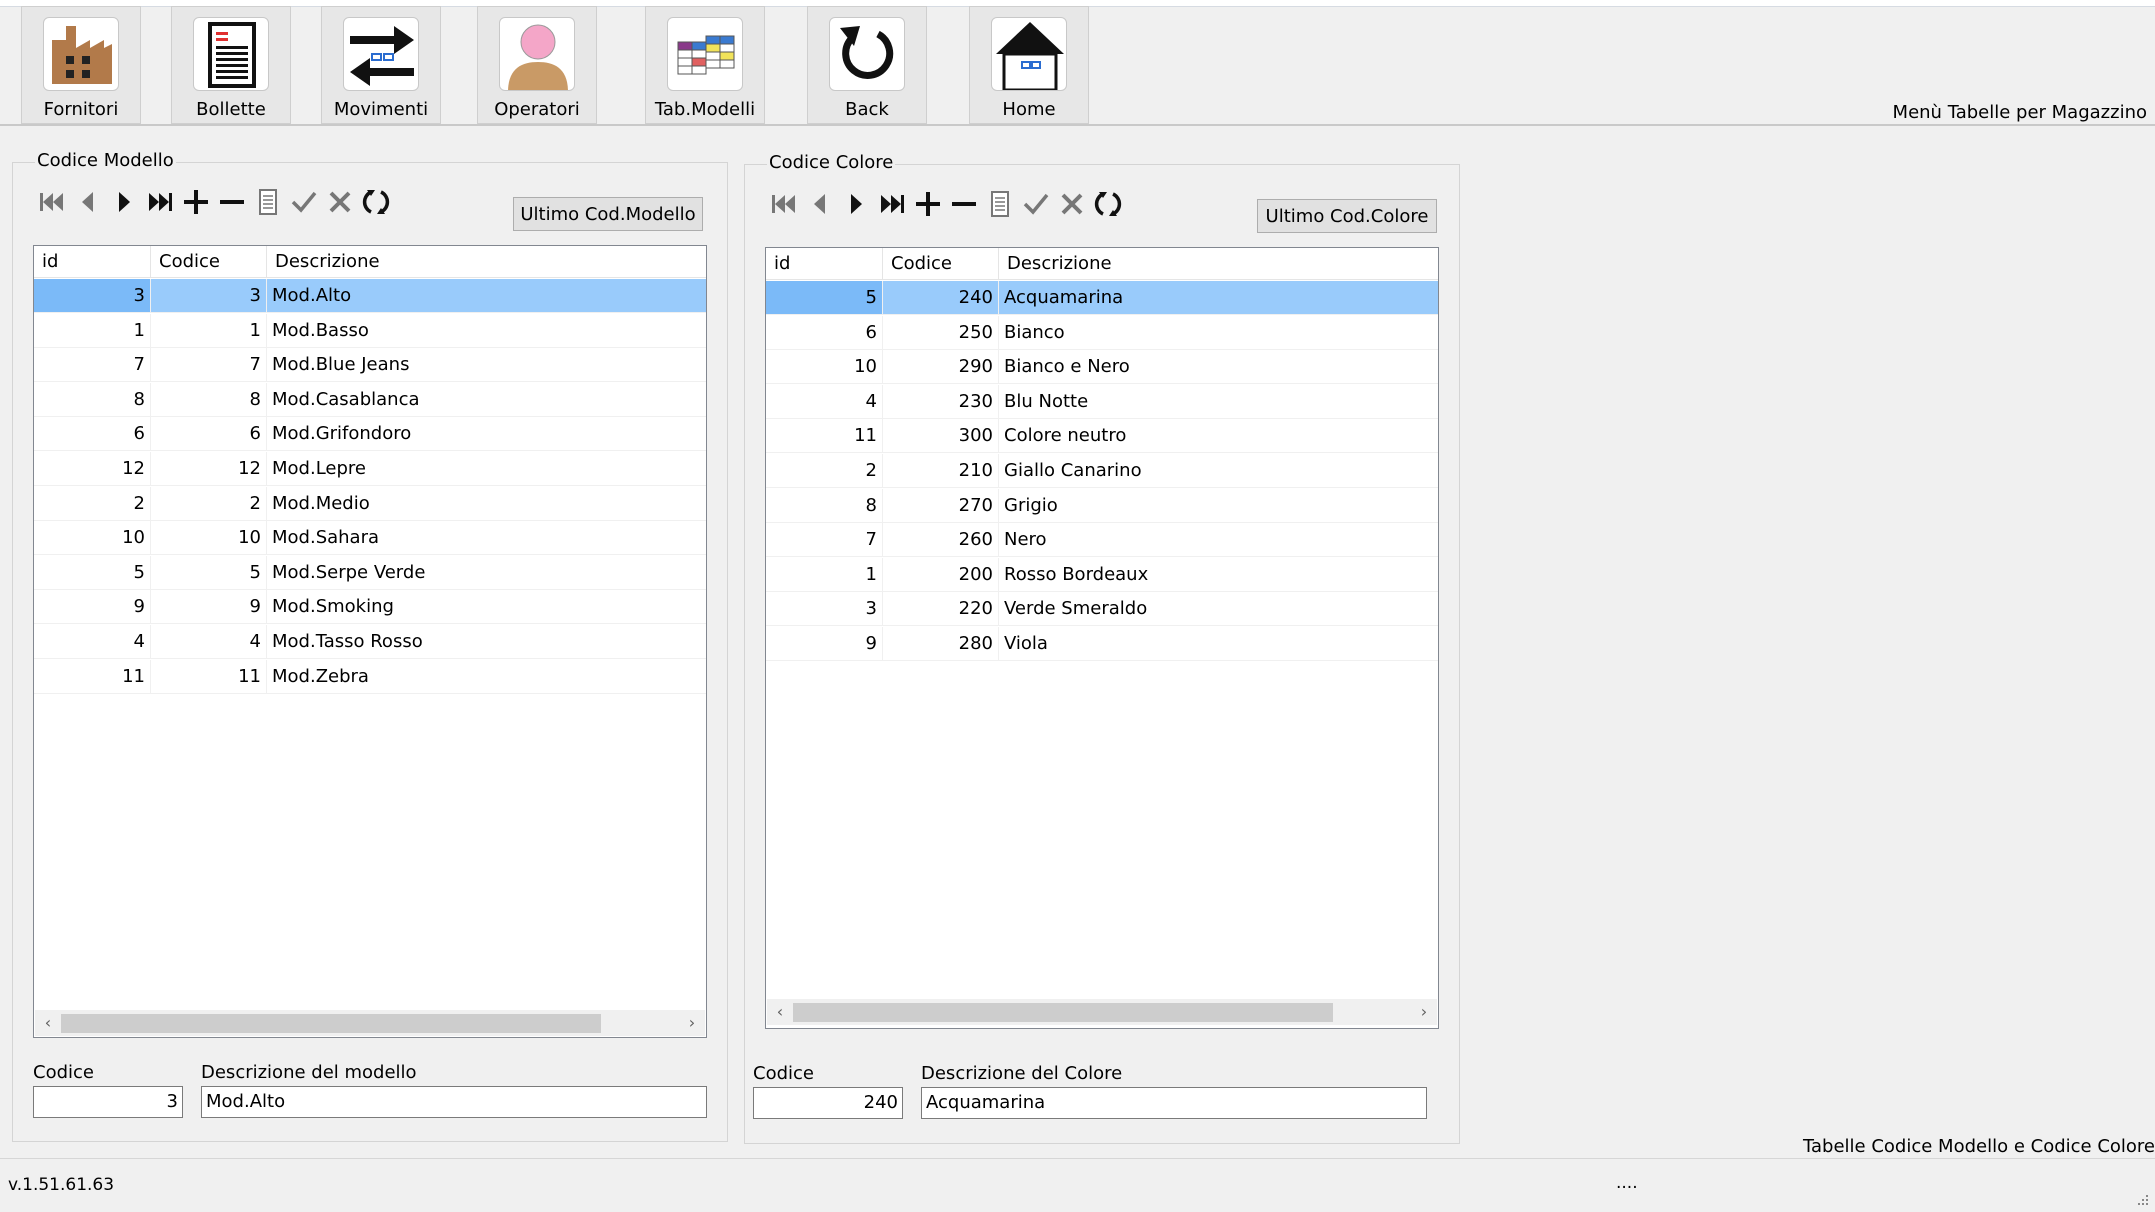 The width and height of the screenshot is (2155, 1212). I want to click on cell-descrizione: Mod.Serpe Verde, so click(486, 573).